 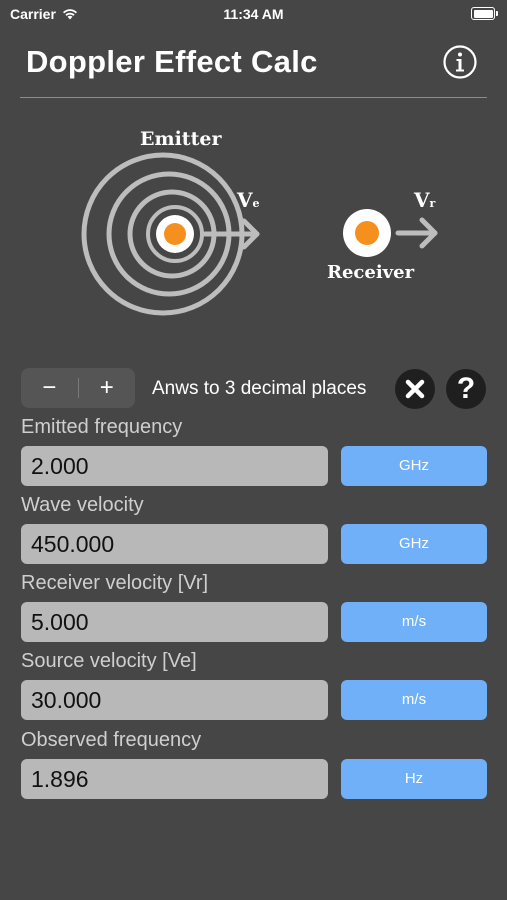 I want to click on emitter-dot, so click(x=175, y=234).